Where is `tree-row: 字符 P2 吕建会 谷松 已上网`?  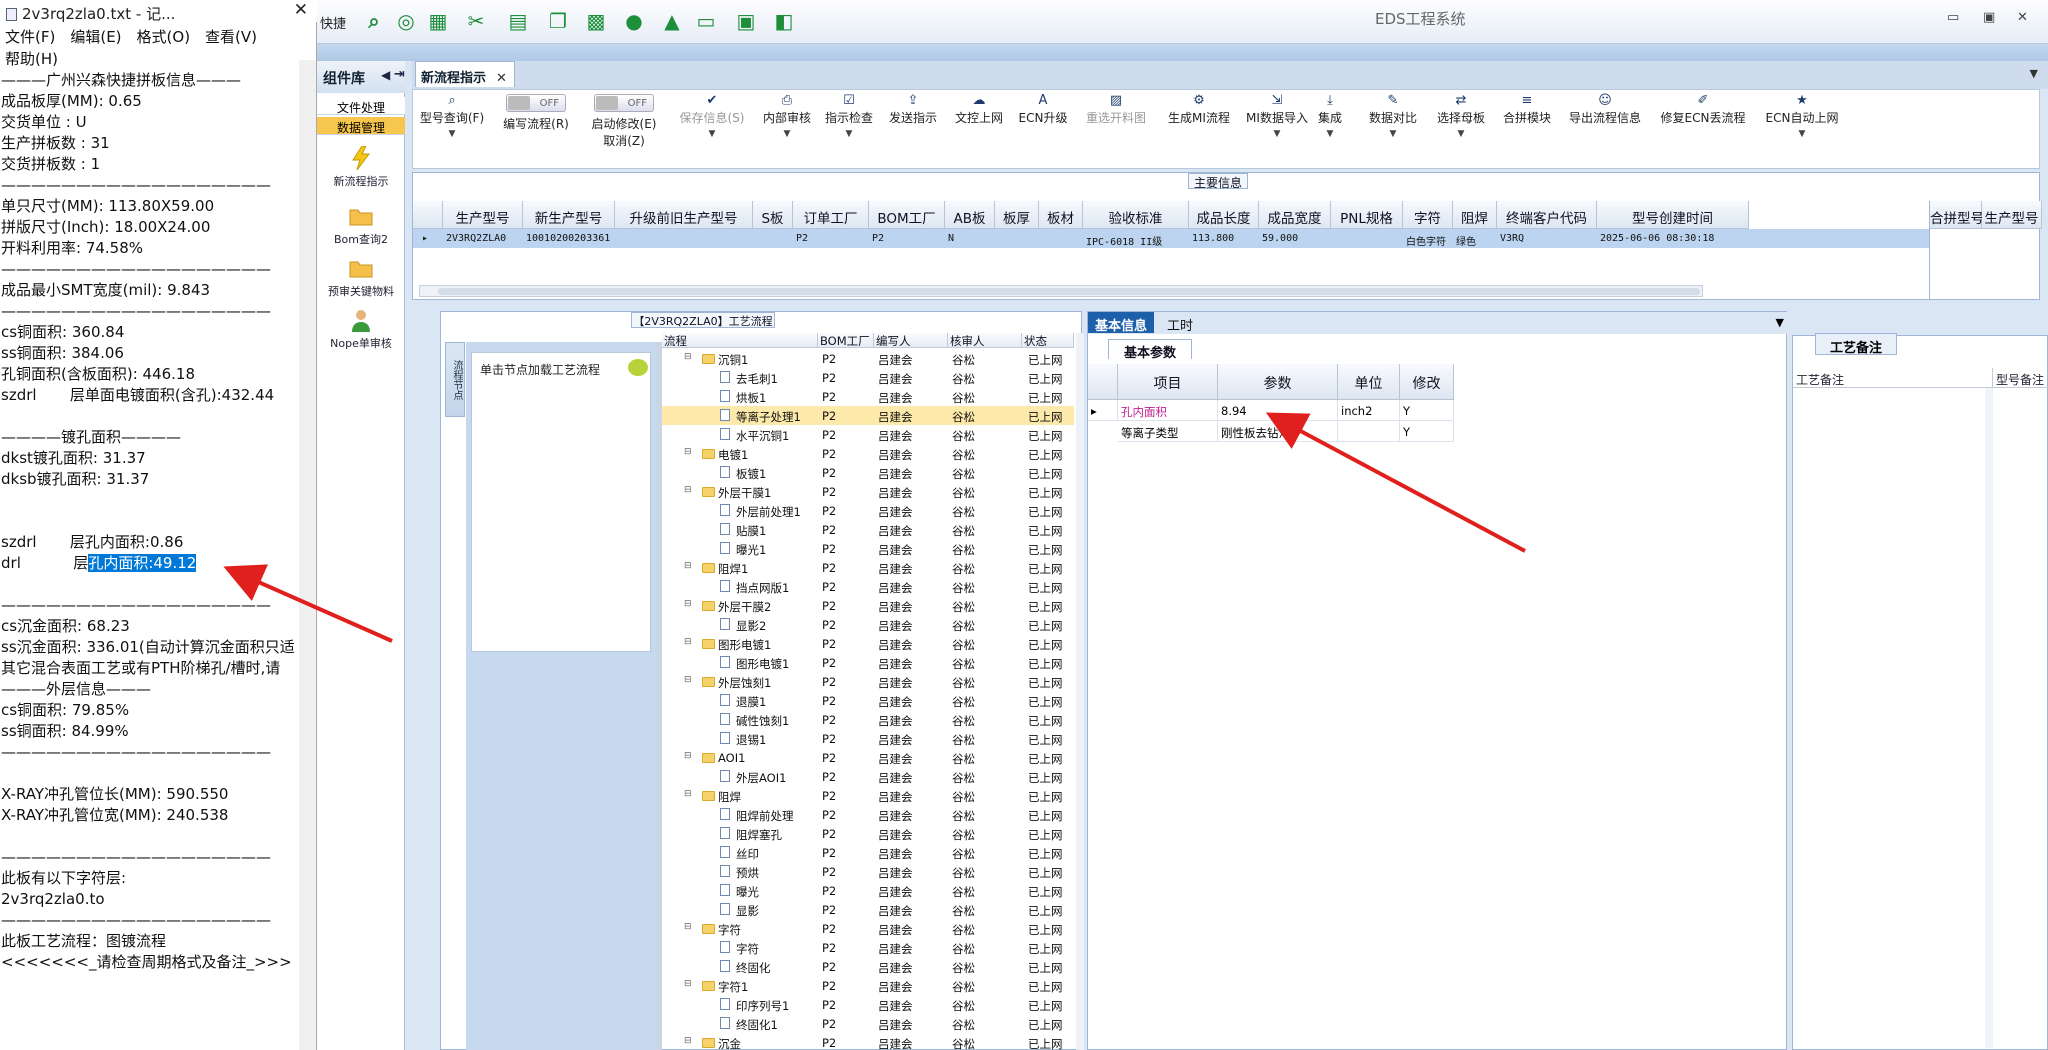
tree-row: 字符 P2 吕建会 谷松 已上网 is located at coordinates (868, 947).